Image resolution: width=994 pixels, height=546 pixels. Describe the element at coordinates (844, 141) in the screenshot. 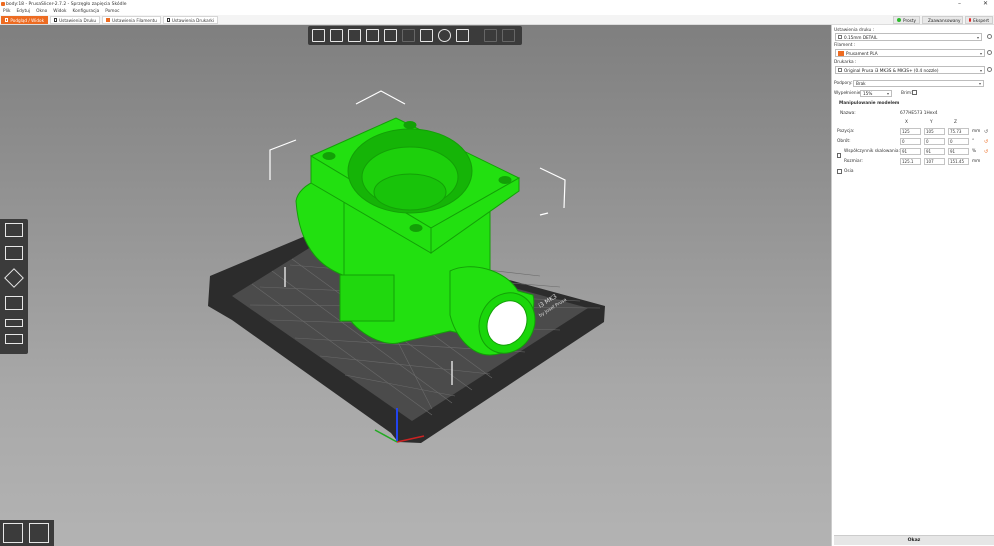

I see `rotation-label: Obrót:` at that location.